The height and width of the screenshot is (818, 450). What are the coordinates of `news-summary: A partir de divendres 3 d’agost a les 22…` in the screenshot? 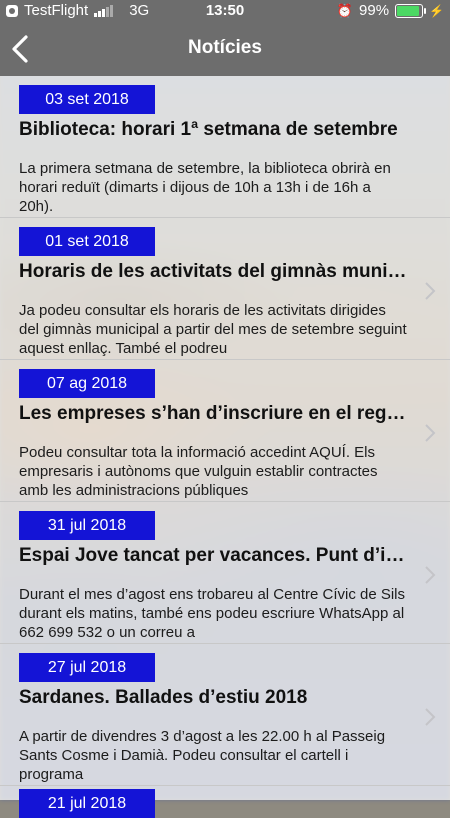 It's located at (202, 755).